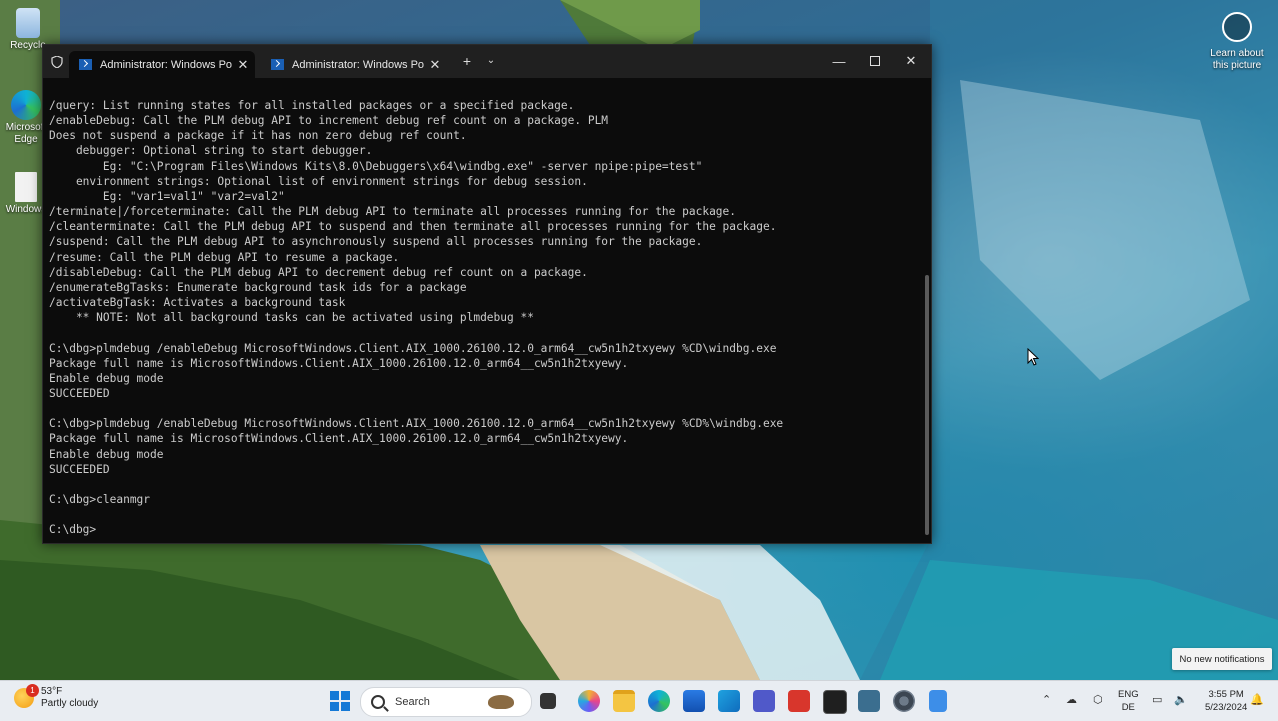  What do you see at coordinates (70, 703) in the screenshot?
I see `weather-condition: Partly cloudy` at bounding box center [70, 703].